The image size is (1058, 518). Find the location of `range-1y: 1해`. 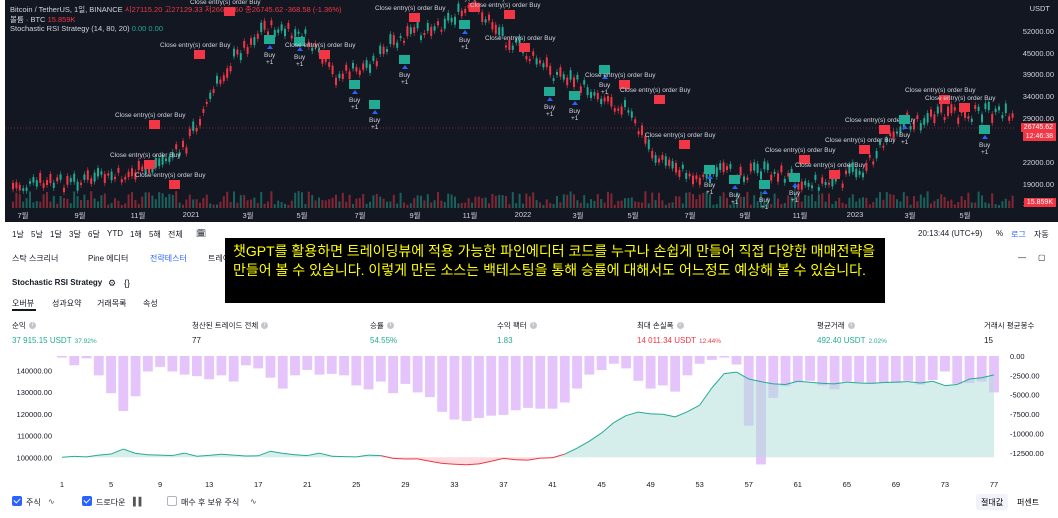

range-1y: 1해 is located at coordinates (136, 234).